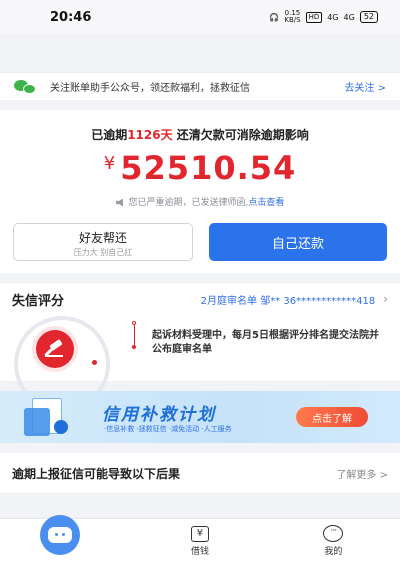 This screenshot has height=563, width=400. I want to click on learn-more-button: 点击了解, so click(332, 417).